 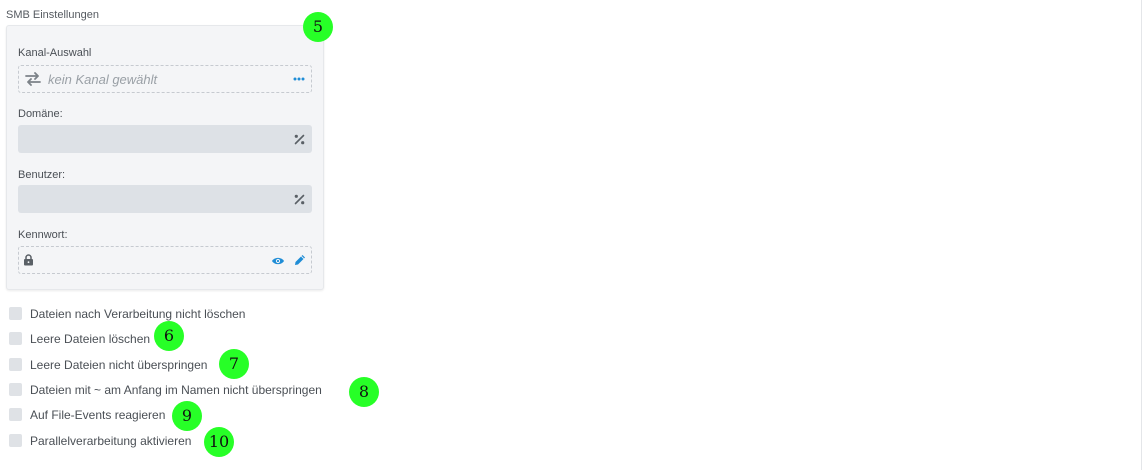 I want to click on option-label: Auf File-Events reagieren, so click(x=98, y=415).